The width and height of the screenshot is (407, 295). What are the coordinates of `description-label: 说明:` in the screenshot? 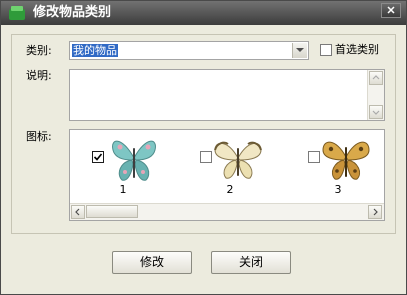 It's located at (39, 75).